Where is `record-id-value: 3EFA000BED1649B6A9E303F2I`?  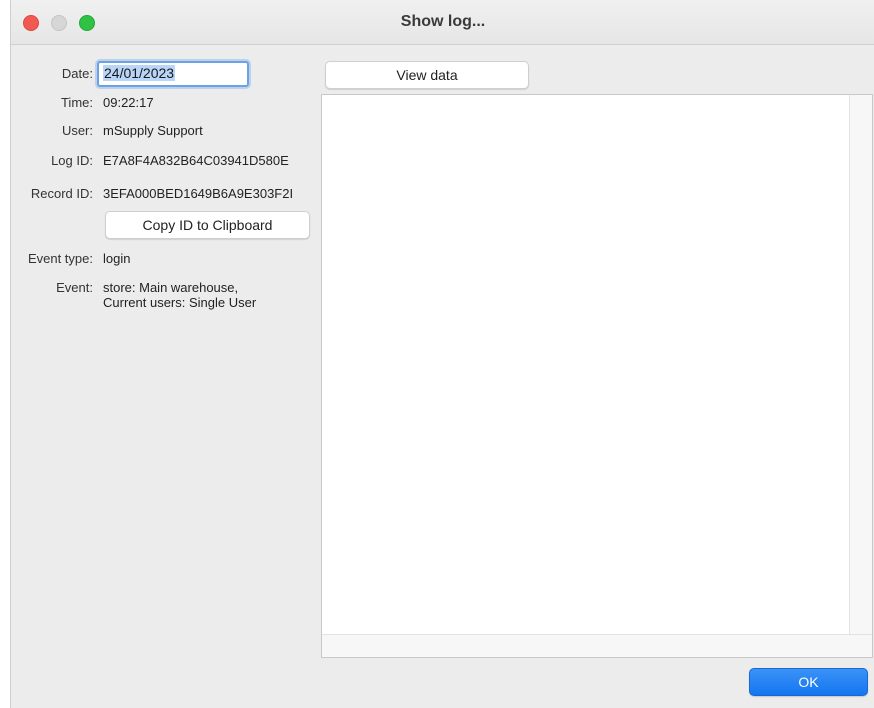 record-id-value: 3EFA000BED1649B6A9E303F2I is located at coordinates (198, 193).